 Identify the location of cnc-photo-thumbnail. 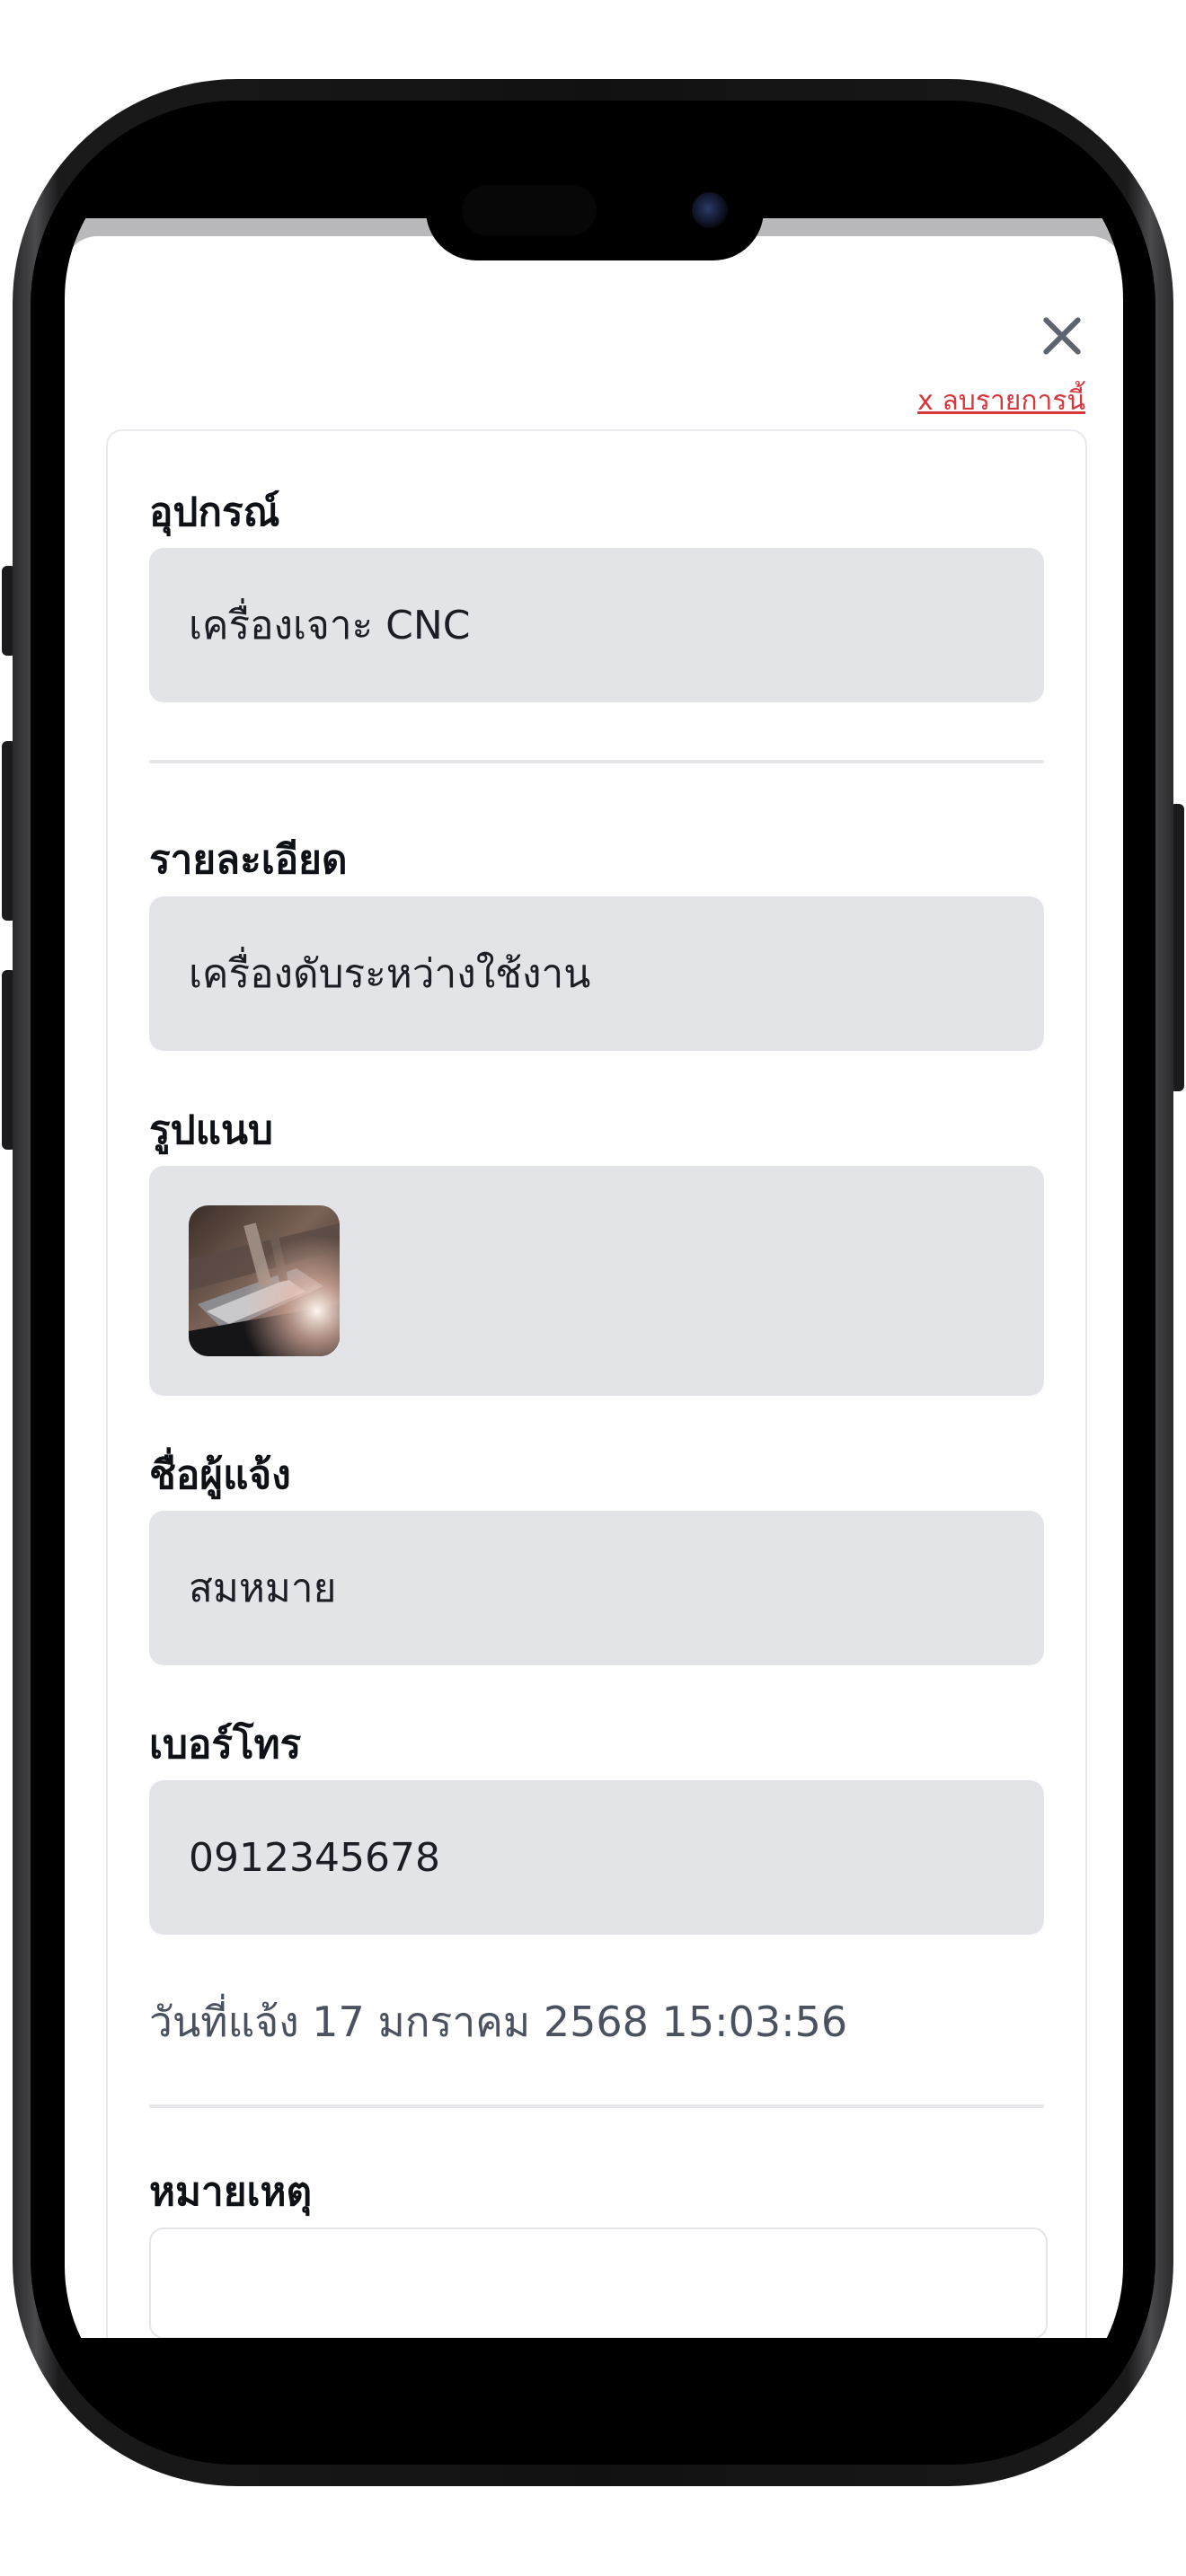
(264, 1280).